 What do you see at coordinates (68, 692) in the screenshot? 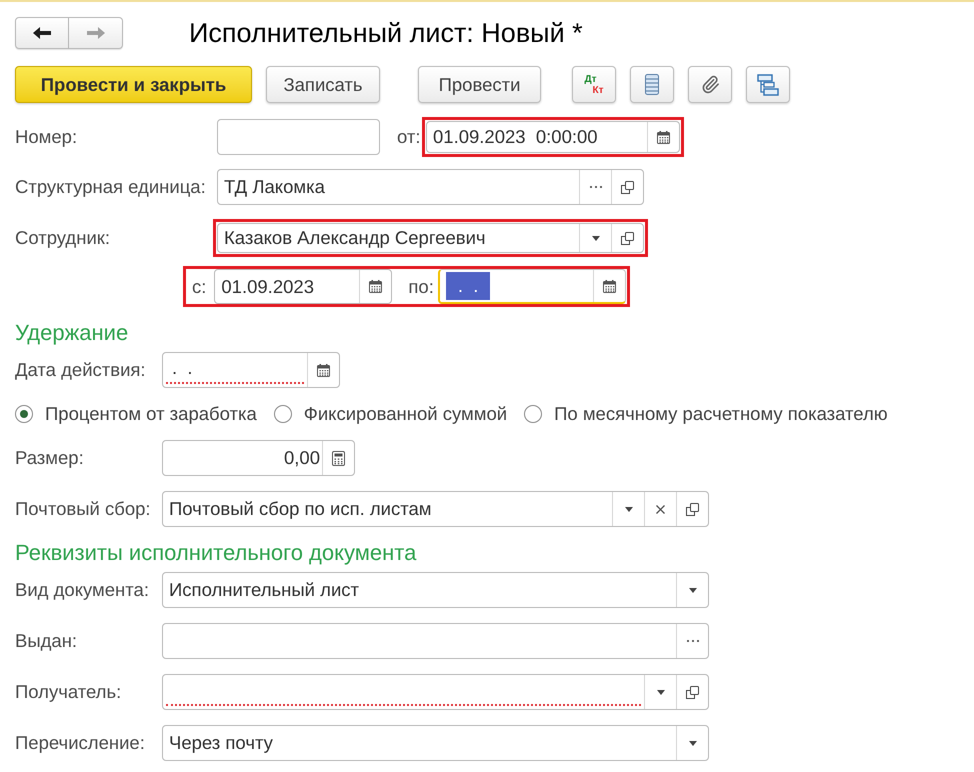
I see `field-label: Получатель:` at bounding box center [68, 692].